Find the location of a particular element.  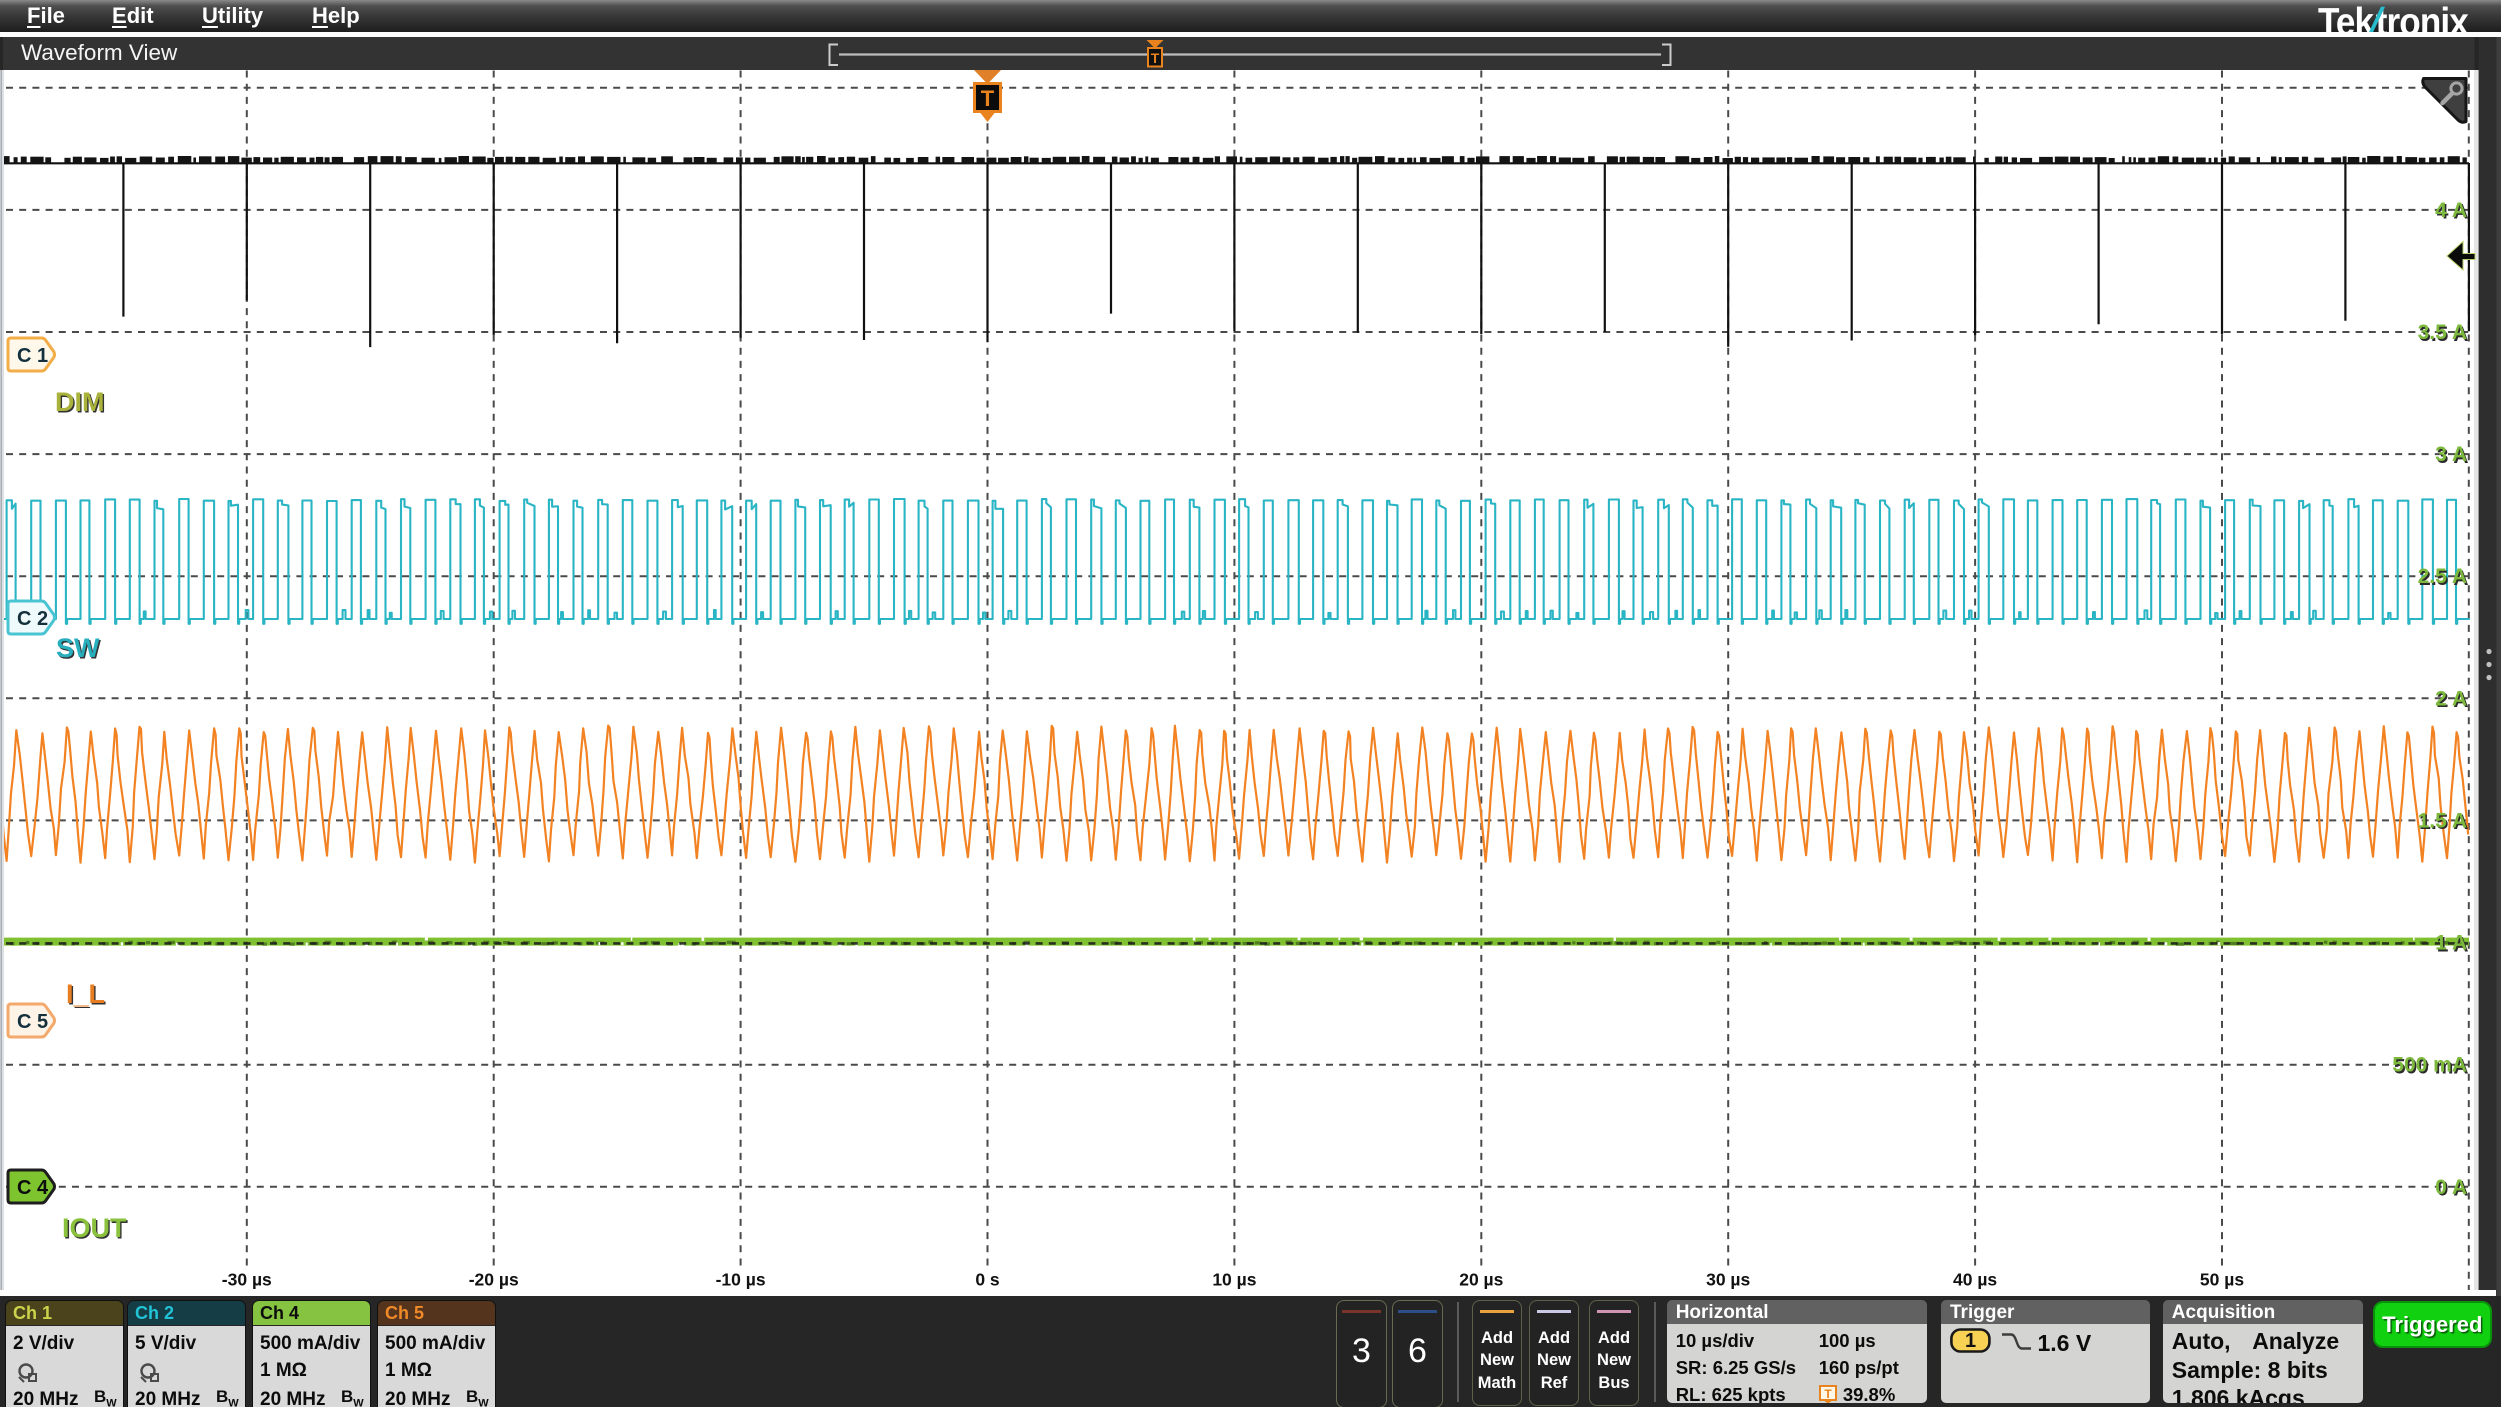

svg-text: 0 A is located at coordinates (2451, 1187).